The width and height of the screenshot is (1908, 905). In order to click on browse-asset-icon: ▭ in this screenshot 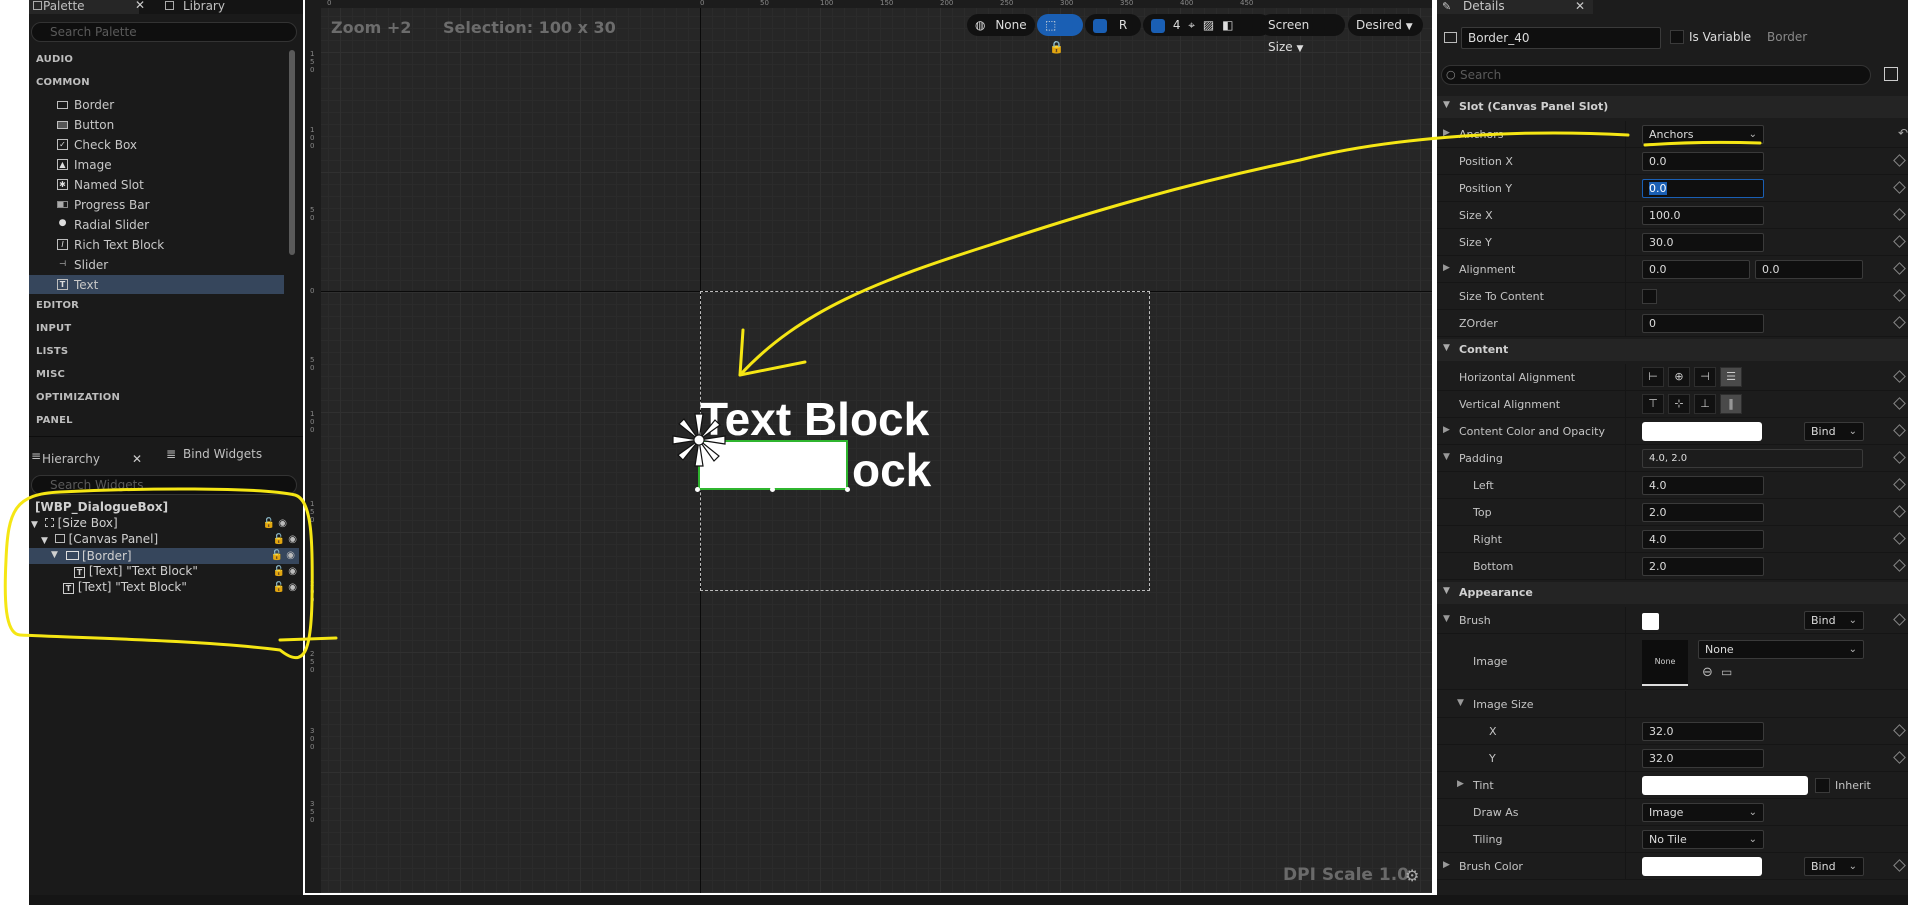, I will do `click(1726, 672)`.